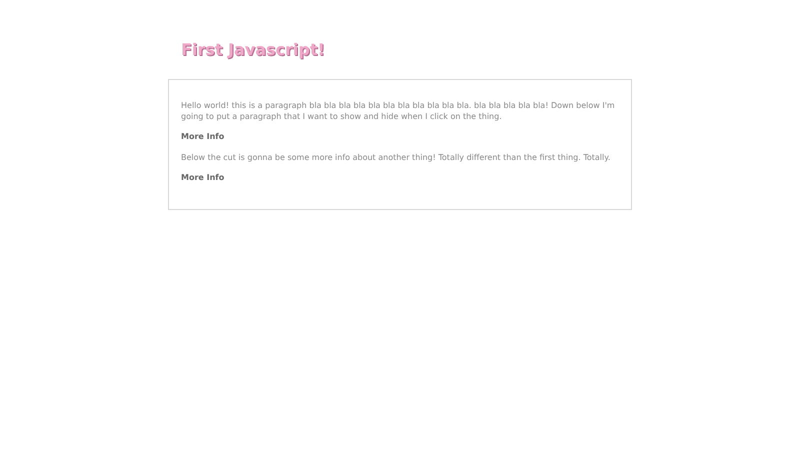  I want to click on paragraph: Hello world! this is a paragraph bla bla bla bla bla bla bla bla bla bla bla. bla bla bla bla bla! Down below I'm going to put a paragraph that I want to show and hide when I click on the thing., so click(398, 111).